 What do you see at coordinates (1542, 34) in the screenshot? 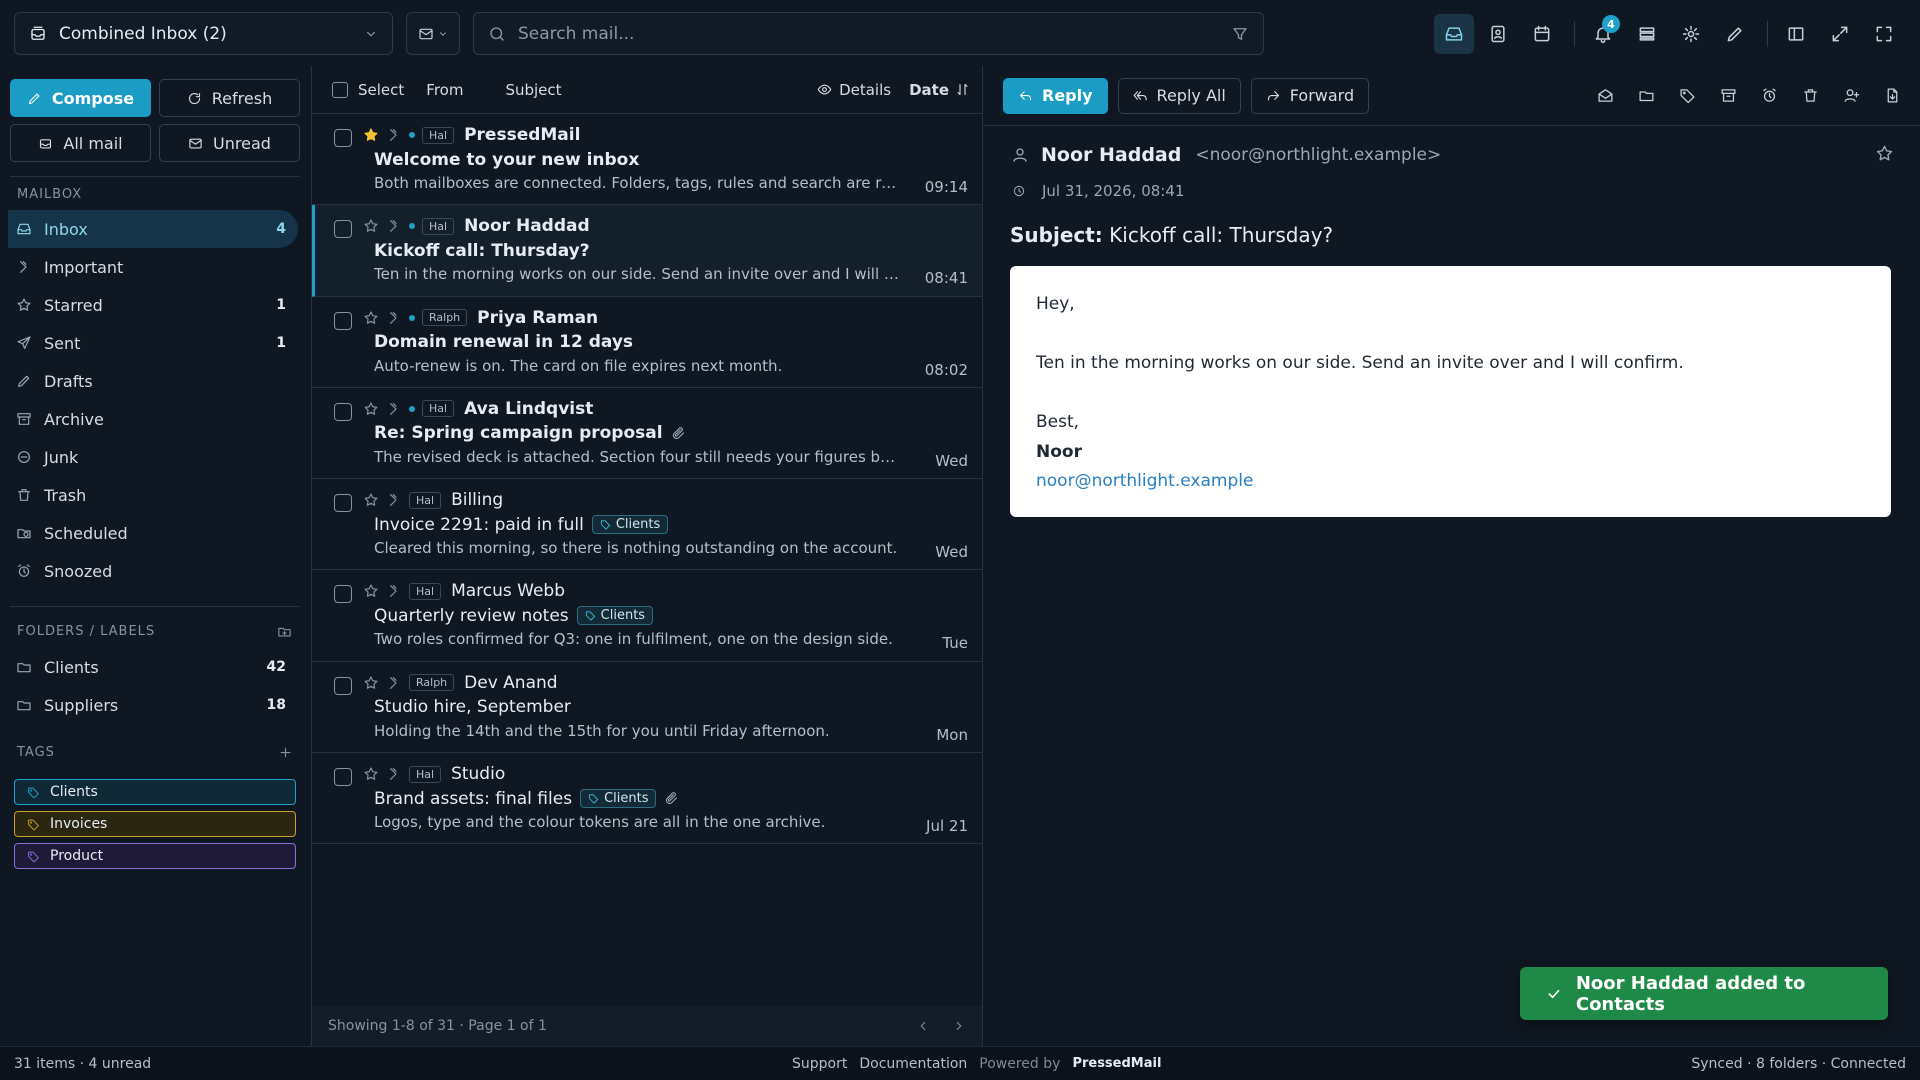
I see `calendar-button` at bounding box center [1542, 34].